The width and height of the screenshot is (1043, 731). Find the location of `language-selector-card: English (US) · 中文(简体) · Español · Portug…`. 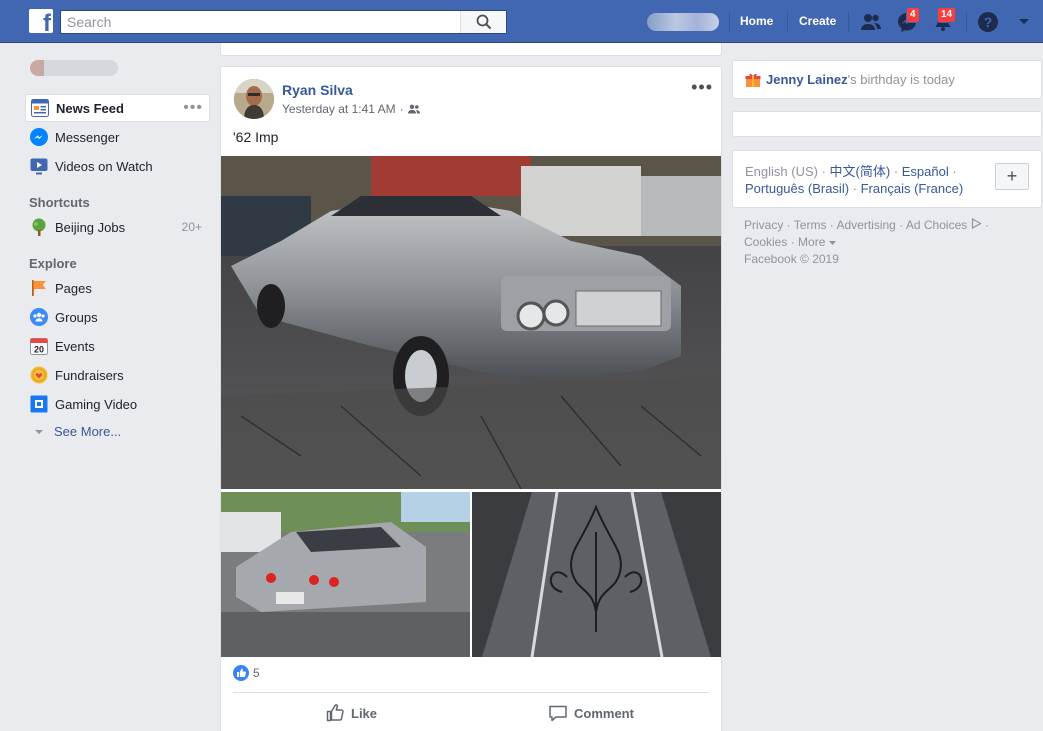

language-selector-card: English (US) · 中文(简体) · Español · Portug… is located at coordinates (887, 179).